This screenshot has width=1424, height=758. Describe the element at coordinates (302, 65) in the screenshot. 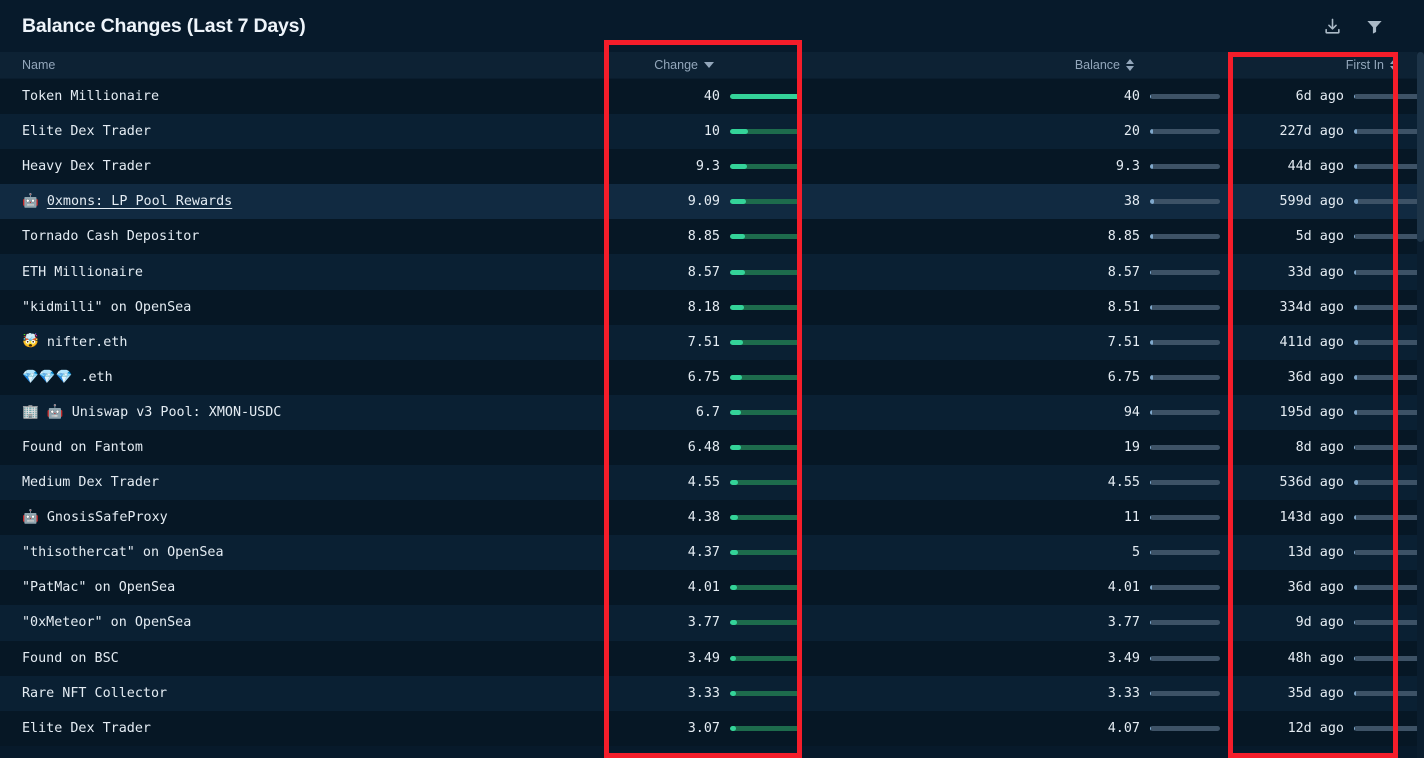

I see `column-header-name: Name` at that location.